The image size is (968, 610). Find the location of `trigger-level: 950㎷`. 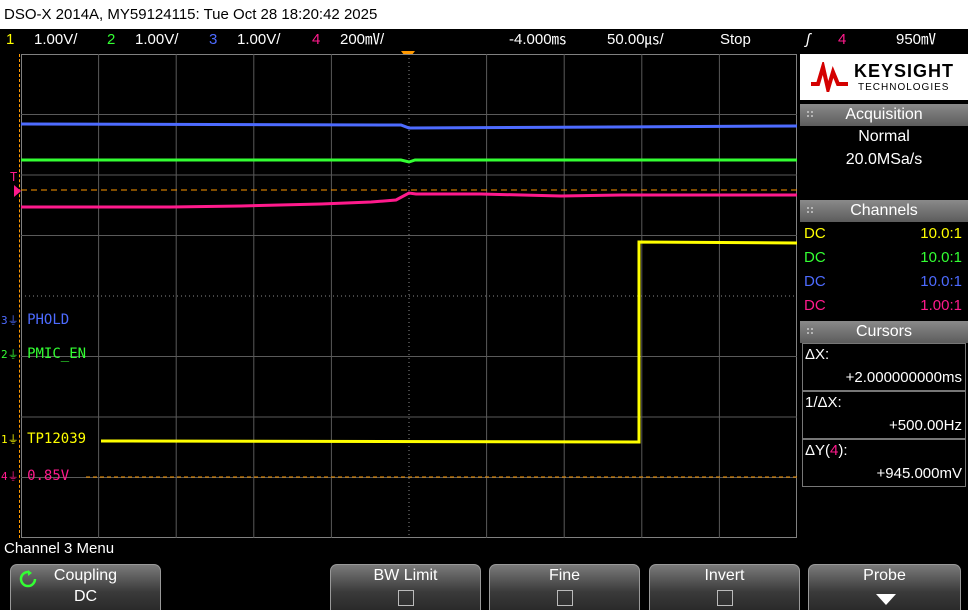

trigger-level: 950㎷ is located at coordinates (916, 39).